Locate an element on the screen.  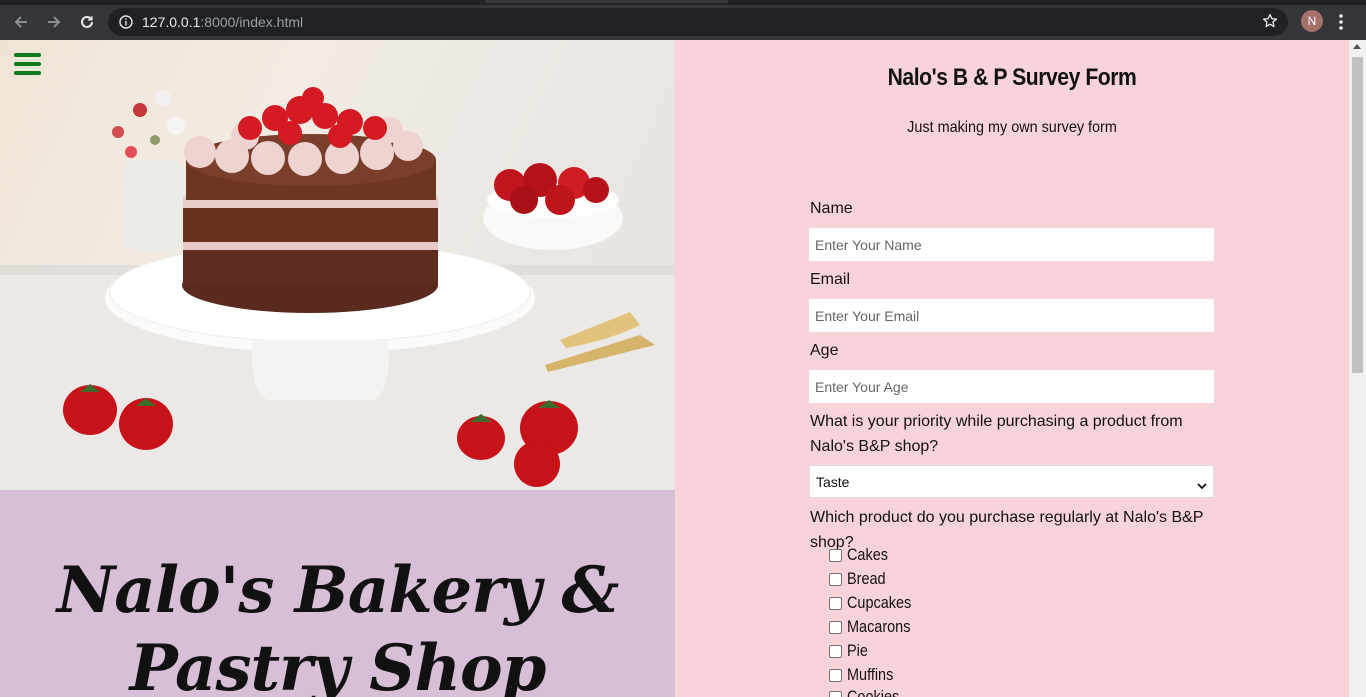
browser-toolbar: 127.0.0.1:8000/index.html N is located at coordinates (683, 22).